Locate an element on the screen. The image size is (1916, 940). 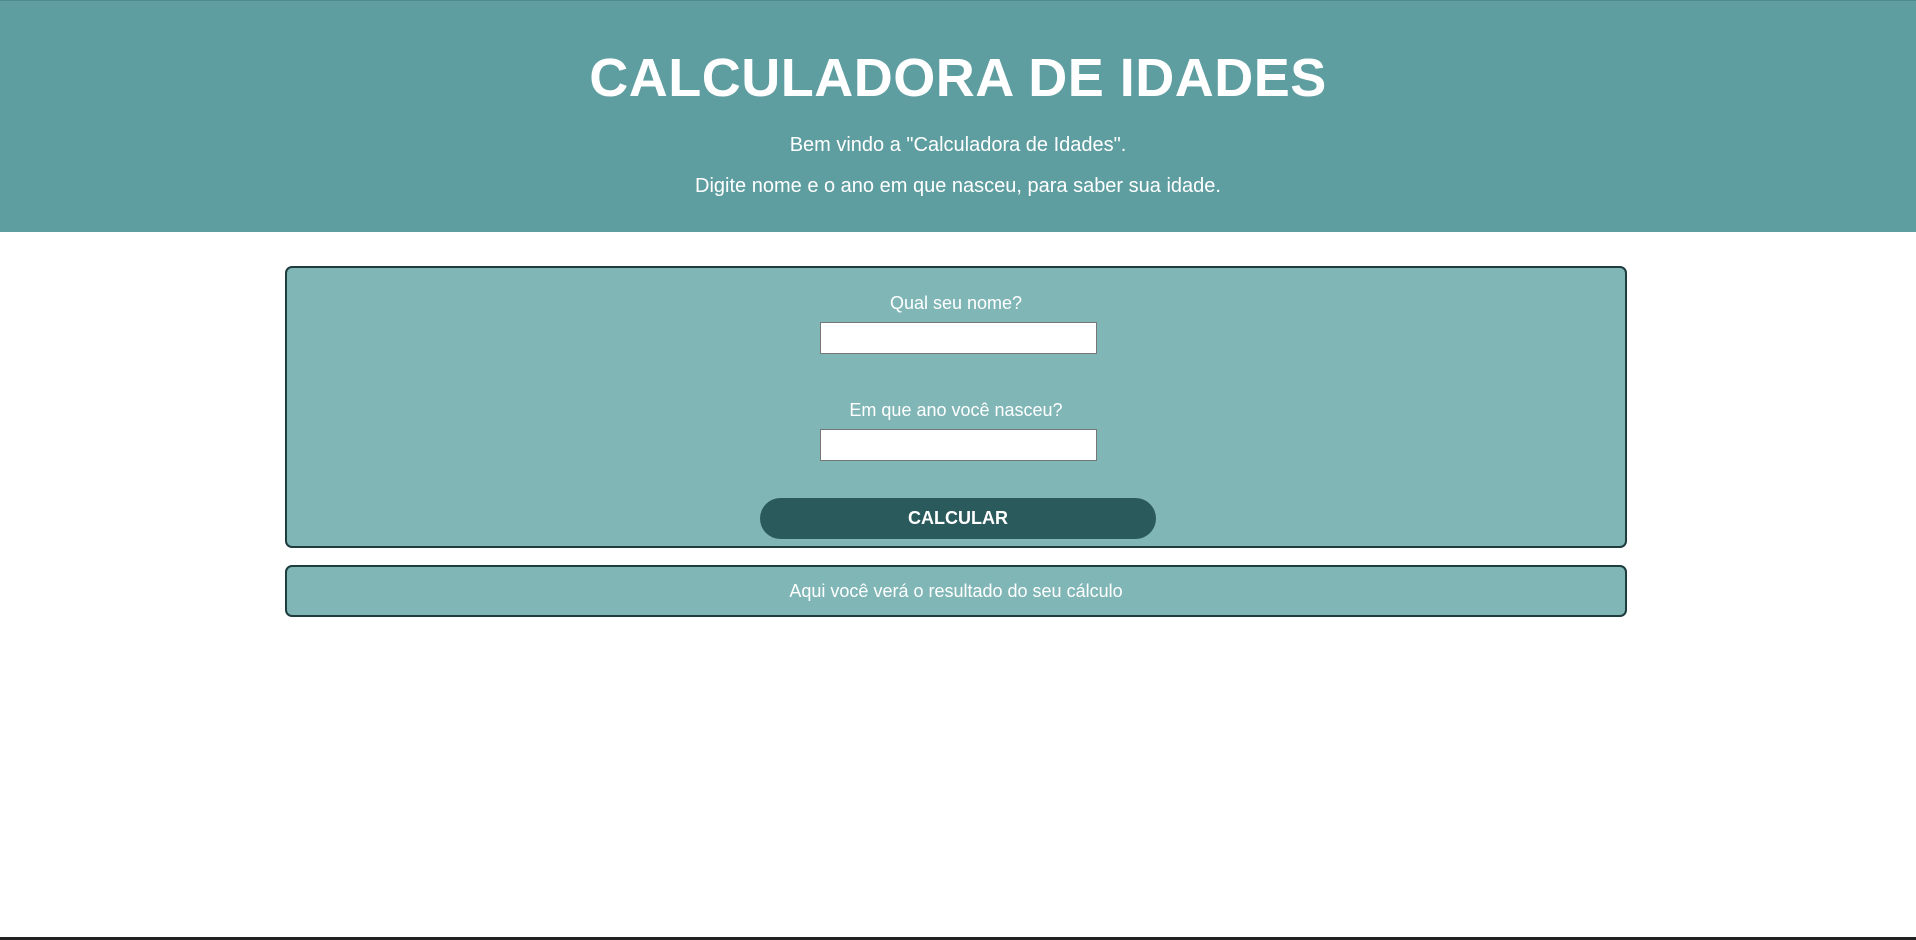
birth-year-input is located at coordinates (958, 445).